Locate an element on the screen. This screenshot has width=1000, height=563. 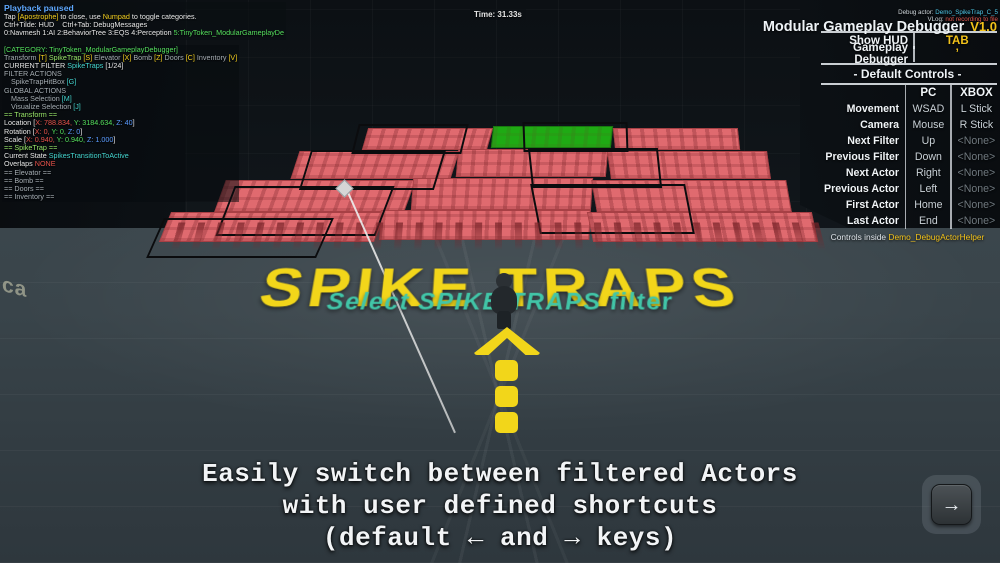
control-pc-key: Mouse is located at coordinates (928, 125).